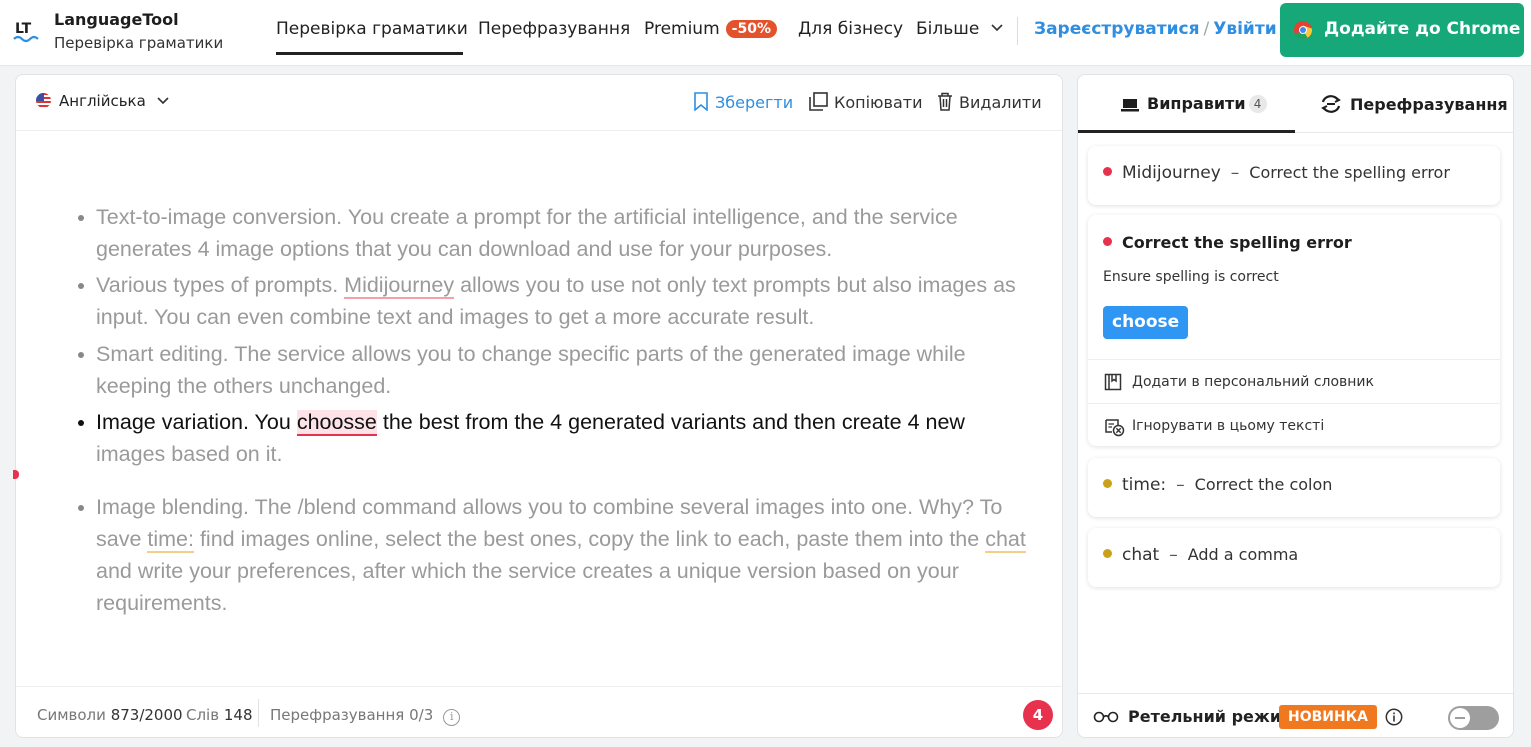 This screenshot has height=747, width=1531. Describe the element at coordinates (554, 29) in the screenshot. I see `nav-paraphrase: Перефразування` at that location.